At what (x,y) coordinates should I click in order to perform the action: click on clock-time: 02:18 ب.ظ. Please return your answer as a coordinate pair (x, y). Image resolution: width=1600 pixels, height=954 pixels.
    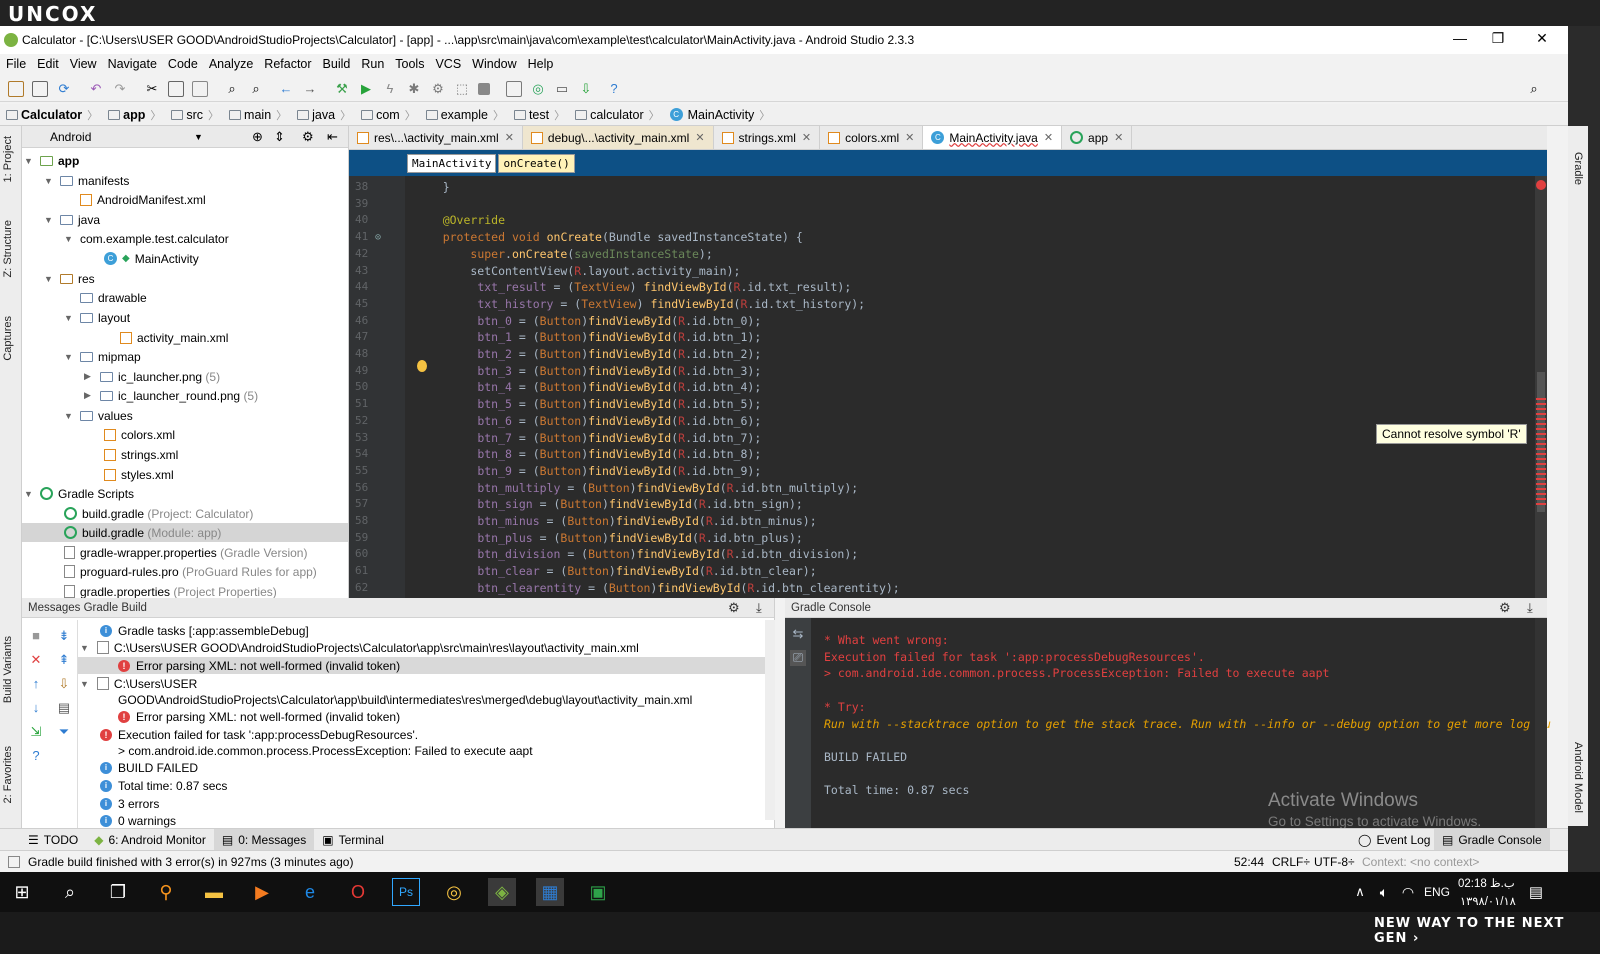
    Looking at the image, I should click on (1486, 883).